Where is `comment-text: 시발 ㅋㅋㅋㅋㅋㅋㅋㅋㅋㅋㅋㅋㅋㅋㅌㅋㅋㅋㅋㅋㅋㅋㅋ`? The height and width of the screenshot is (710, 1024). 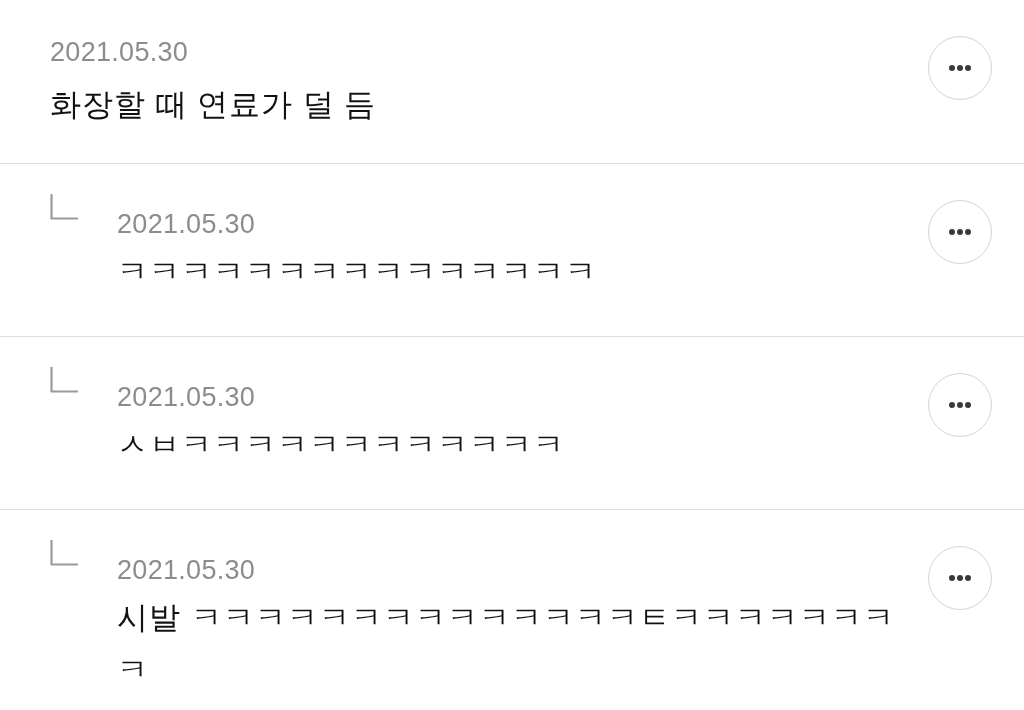
comment-text: 시발 ㅋㅋㅋㅋㅋㅋㅋㅋㅋㅋㅋㅋㅋㅋㅌㅋㅋㅋㅋㅋㅋㅋㅋ is located at coordinates (506, 644).